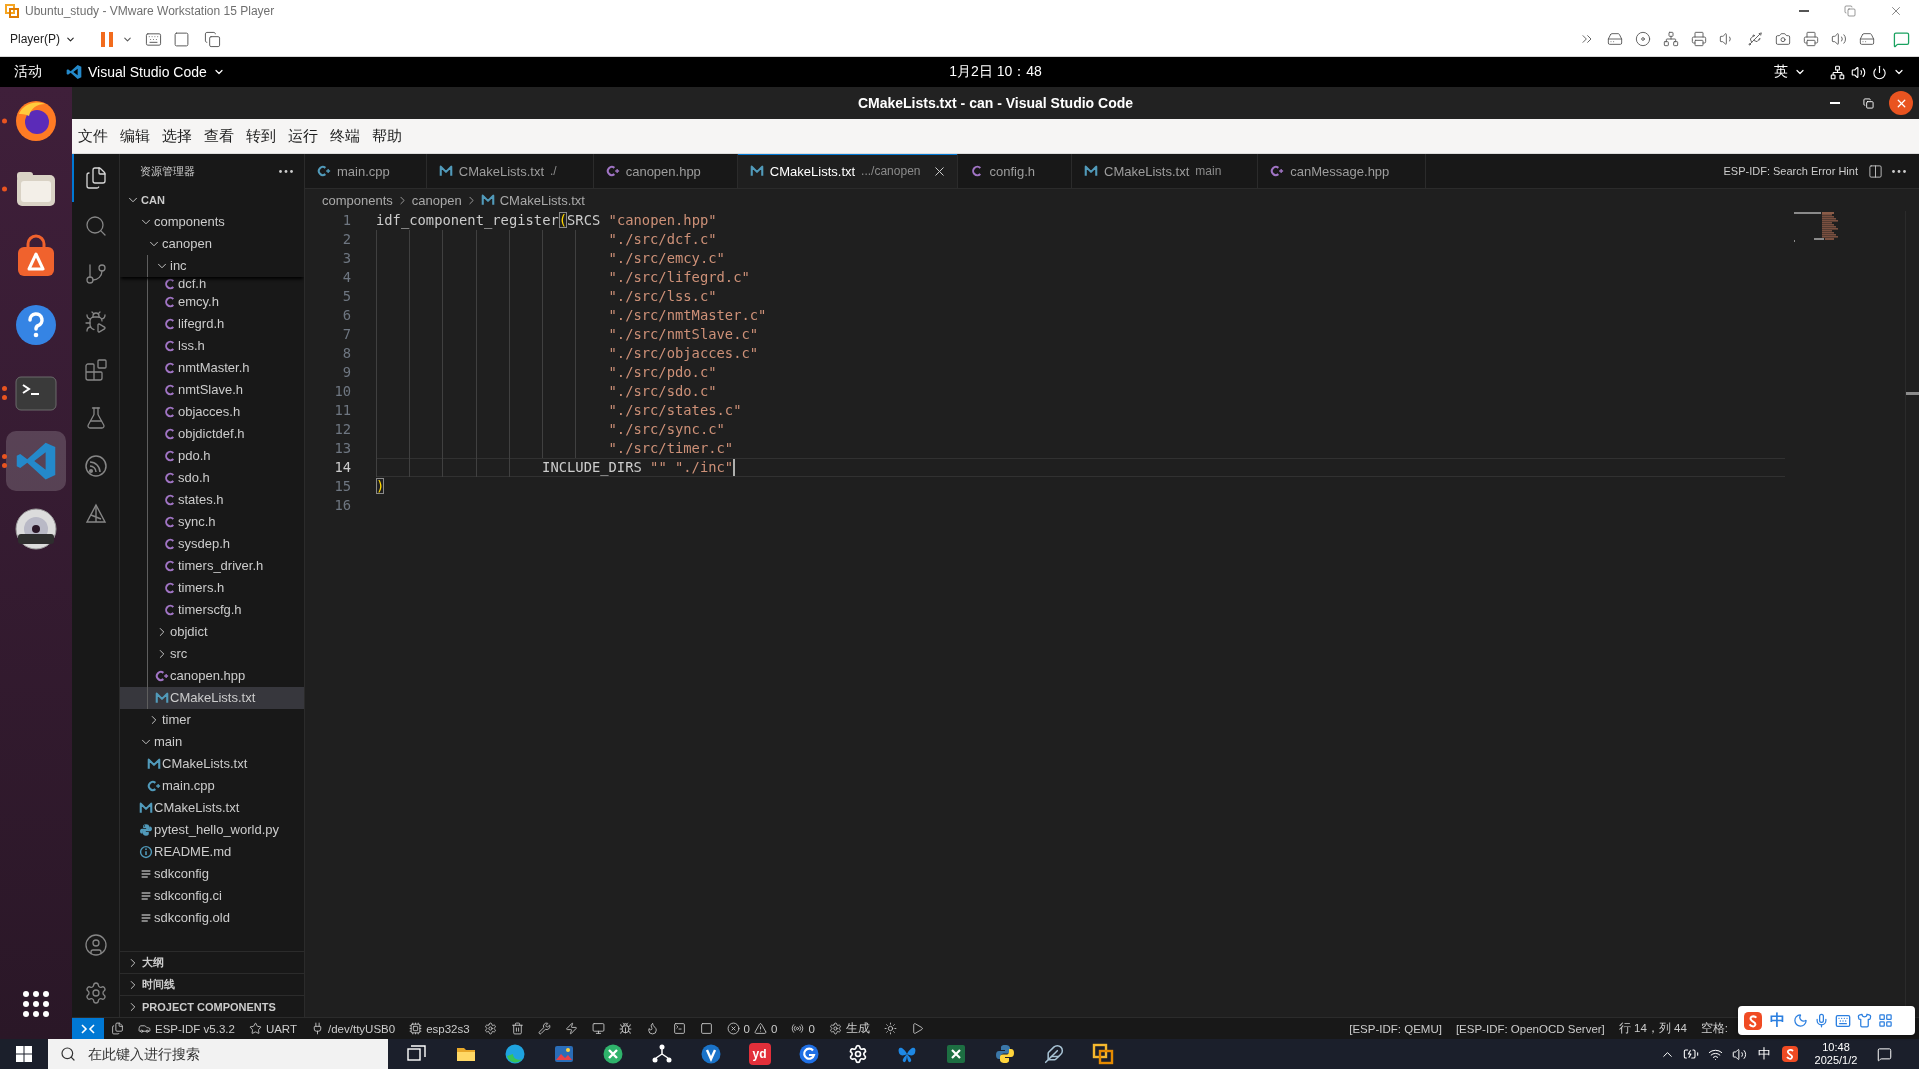  Describe the element at coordinates (1714, 1028) in the screenshot. I see `status-item: 空格:` at that location.